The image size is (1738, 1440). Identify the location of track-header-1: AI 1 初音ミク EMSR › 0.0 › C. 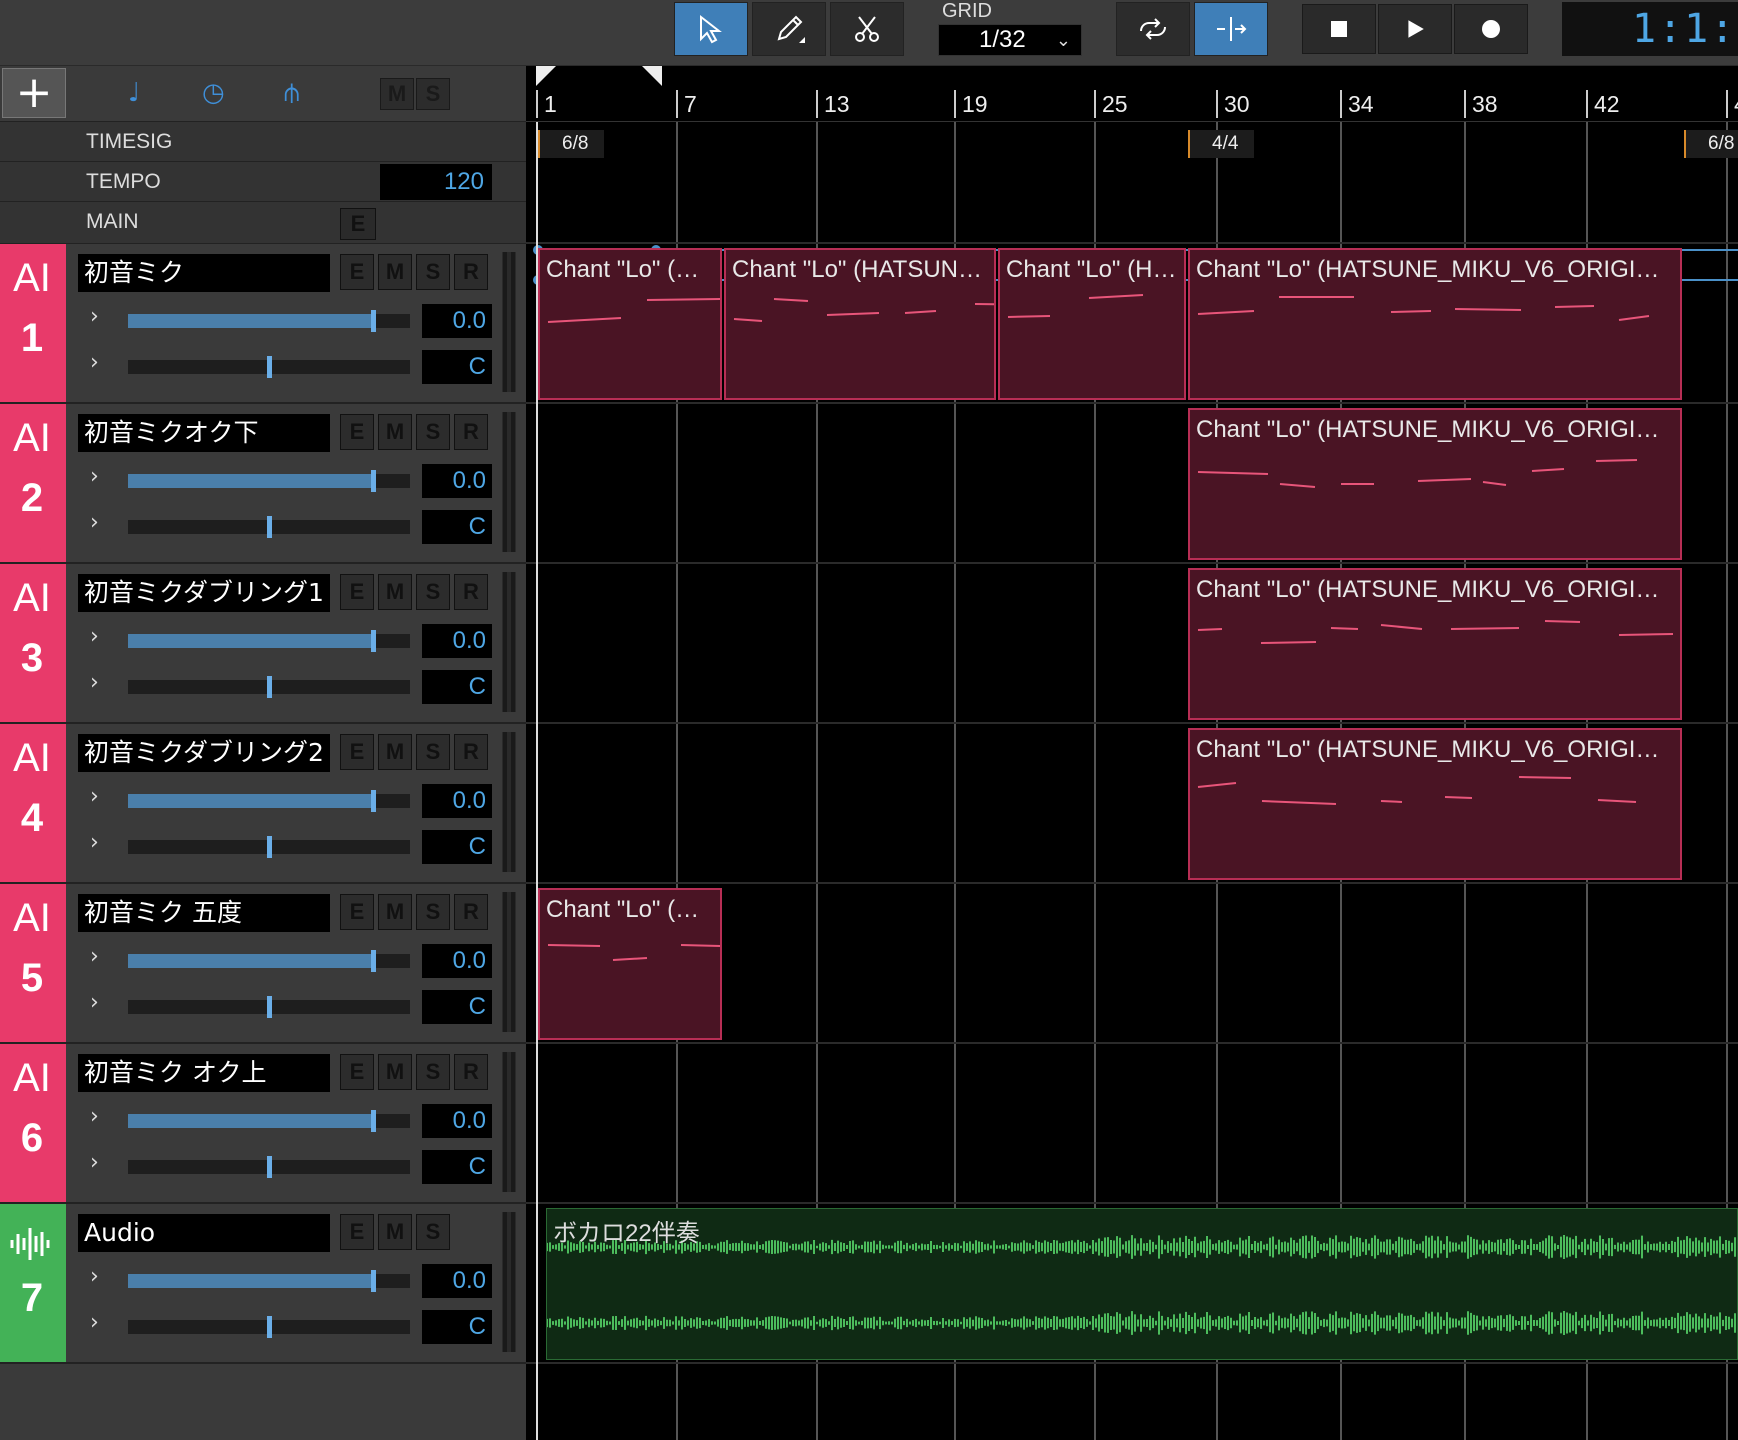
(263, 324).